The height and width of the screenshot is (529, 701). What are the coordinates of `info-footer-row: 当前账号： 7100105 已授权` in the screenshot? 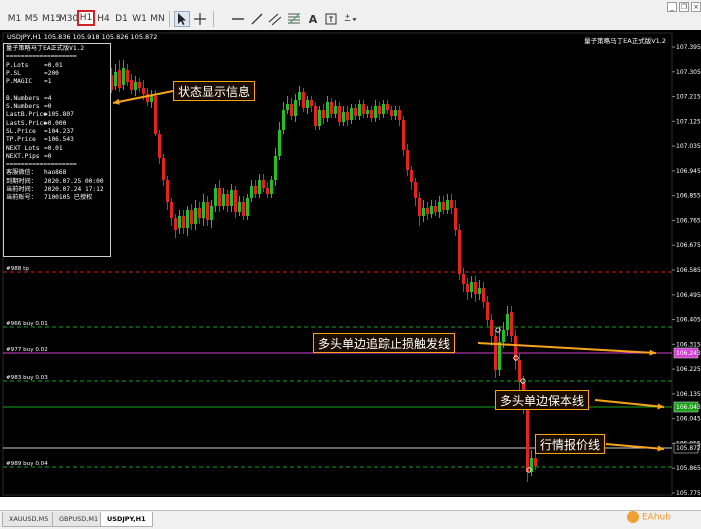 It's located at (57, 198).